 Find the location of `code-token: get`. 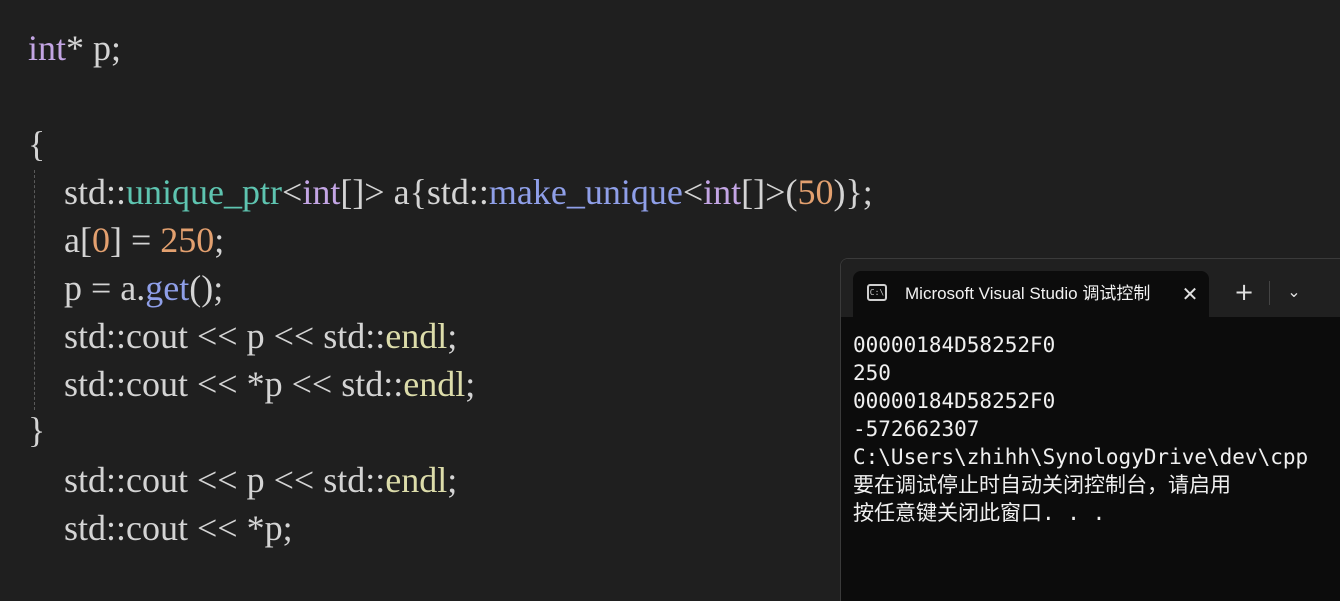

code-token: get is located at coordinates (167, 288).